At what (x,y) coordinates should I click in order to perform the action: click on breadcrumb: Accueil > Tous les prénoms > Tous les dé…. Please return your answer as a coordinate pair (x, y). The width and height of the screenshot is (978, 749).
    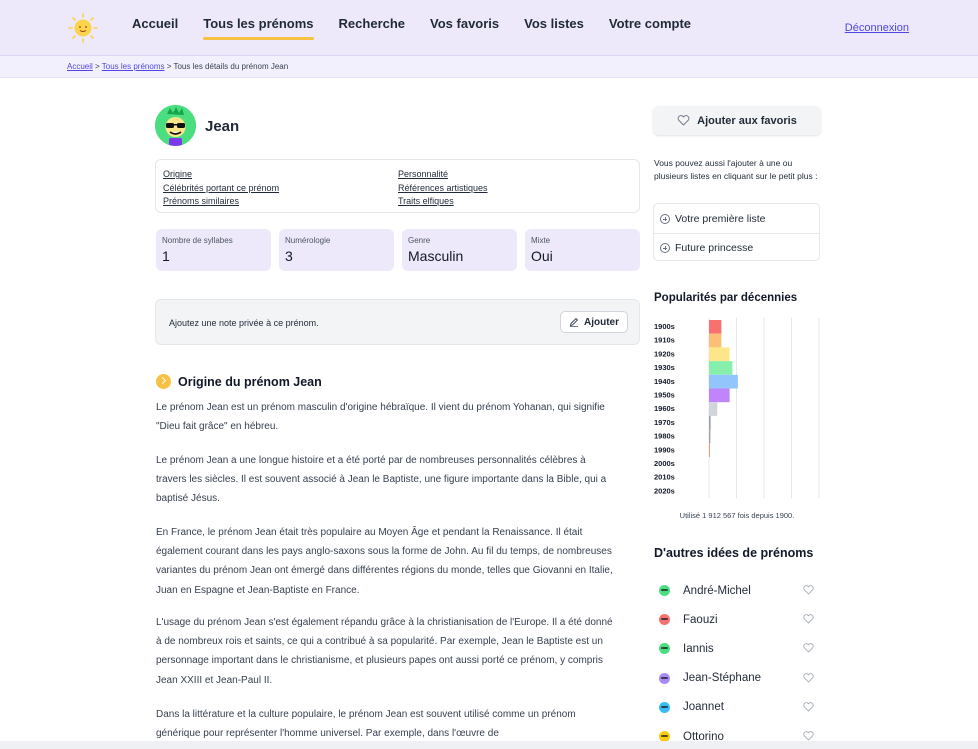
    Looking at the image, I should click on (177, 66).